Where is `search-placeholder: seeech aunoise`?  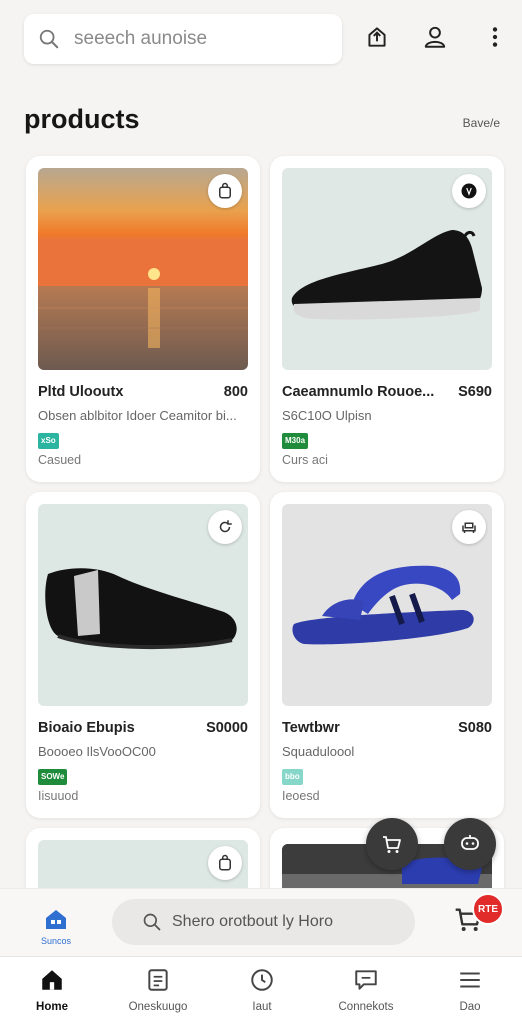
search-placeholder: seeech aunoise is located at coordinates (141, 38).